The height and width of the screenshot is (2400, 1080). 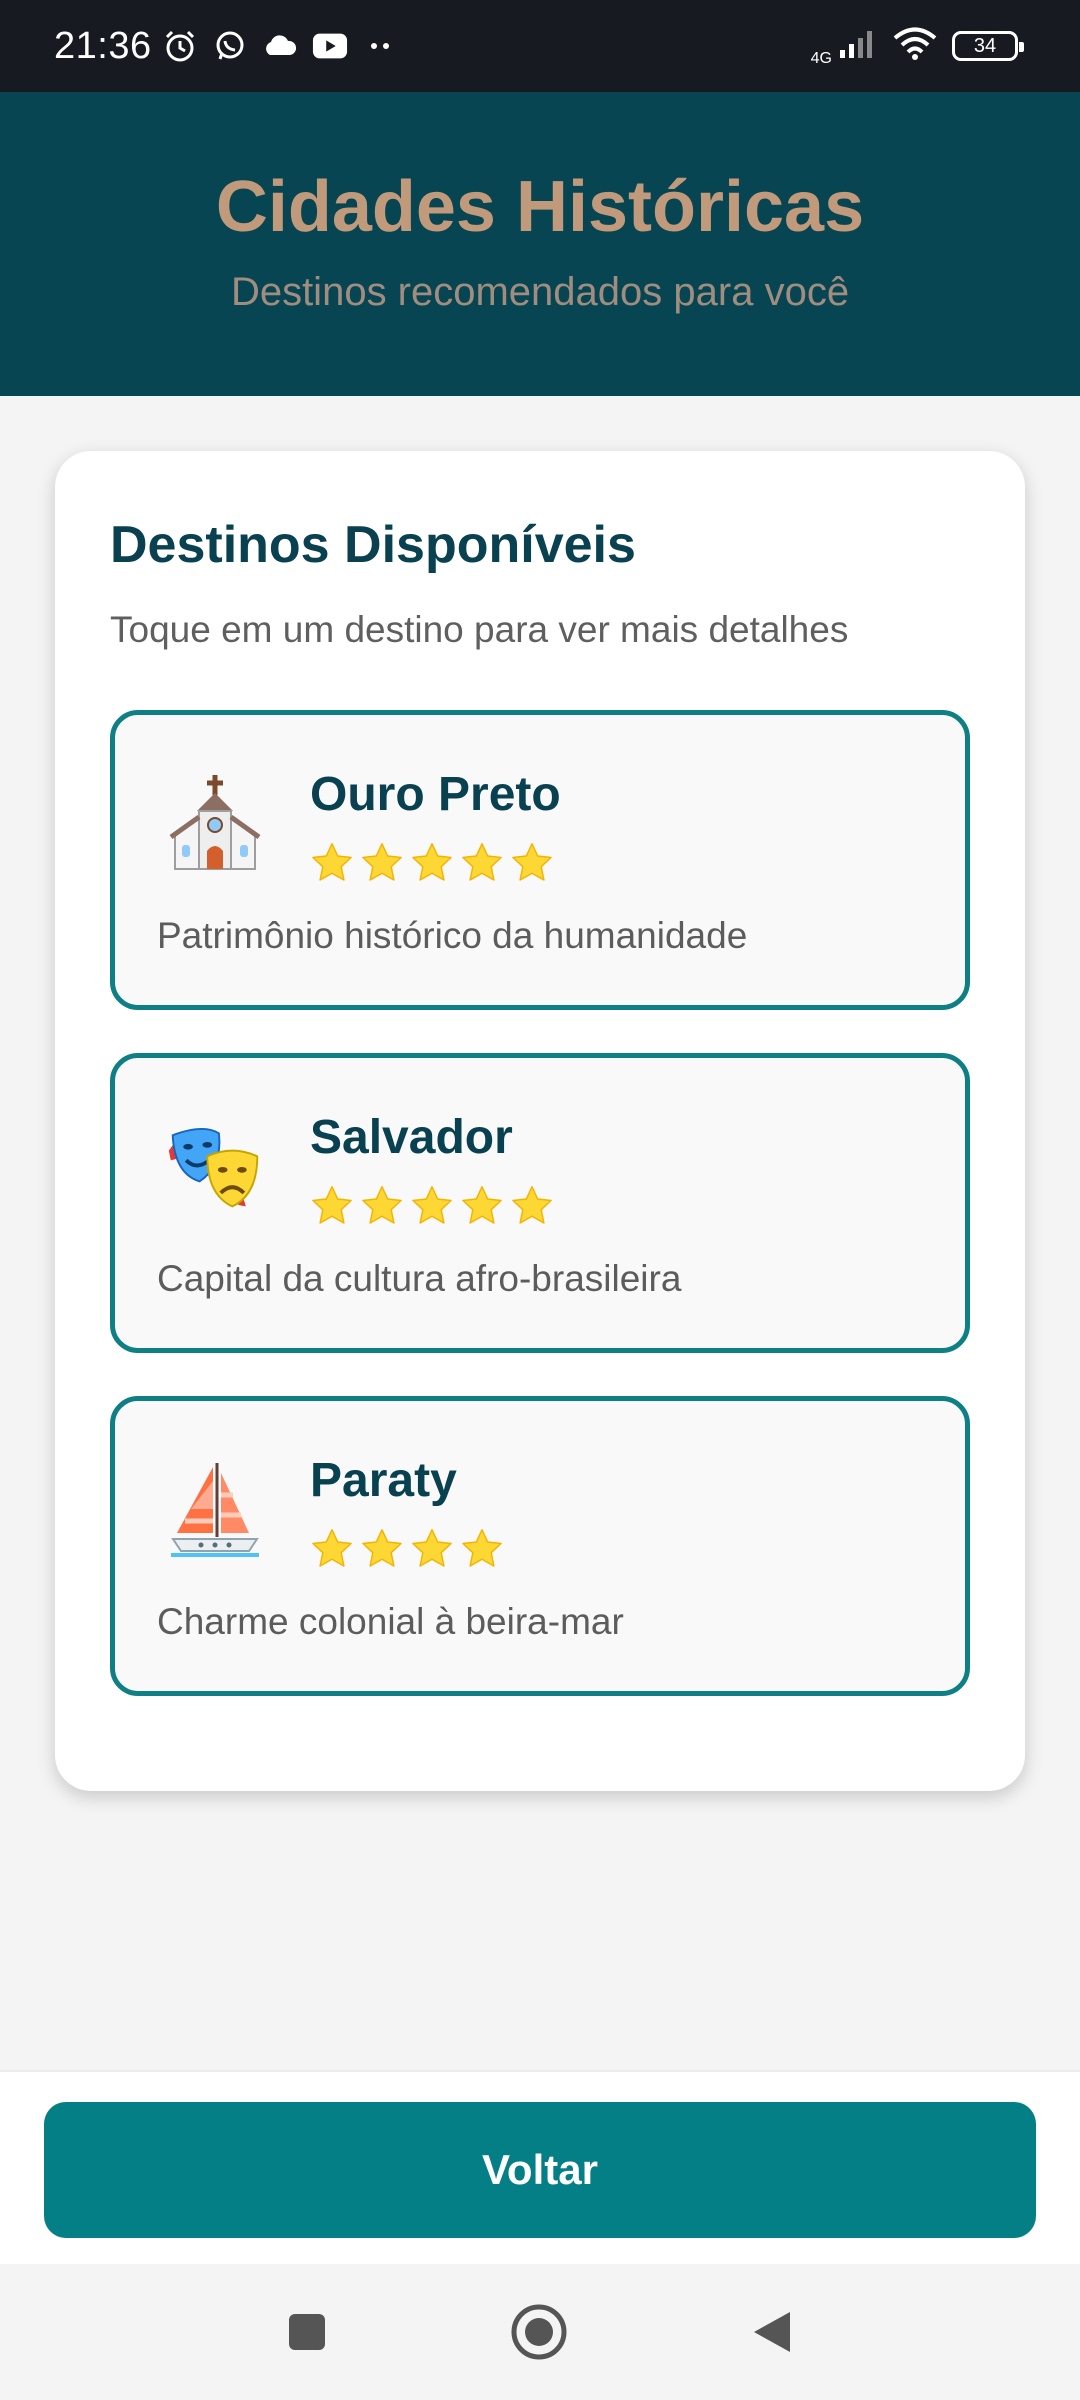 I want to click on status-time: 21:36, so click(x=103, y=45).